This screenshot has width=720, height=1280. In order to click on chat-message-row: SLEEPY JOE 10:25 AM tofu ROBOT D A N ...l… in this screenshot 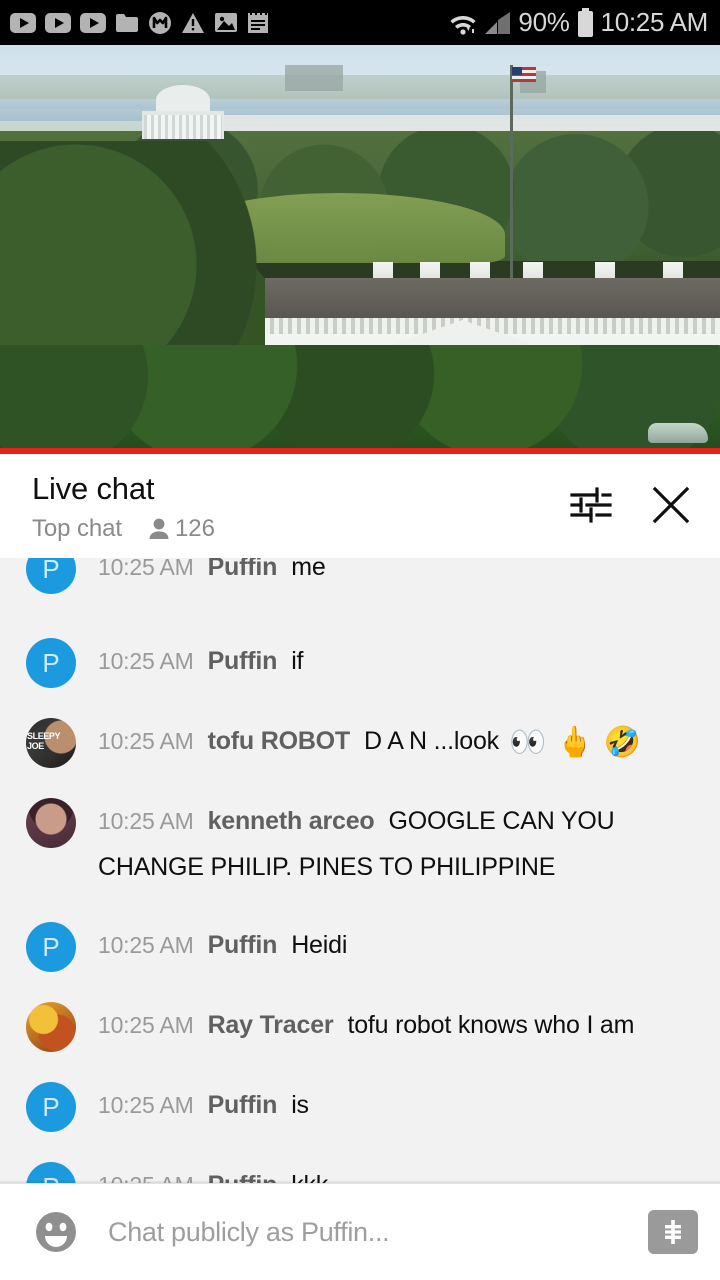, I will do `click(360, 744)`.